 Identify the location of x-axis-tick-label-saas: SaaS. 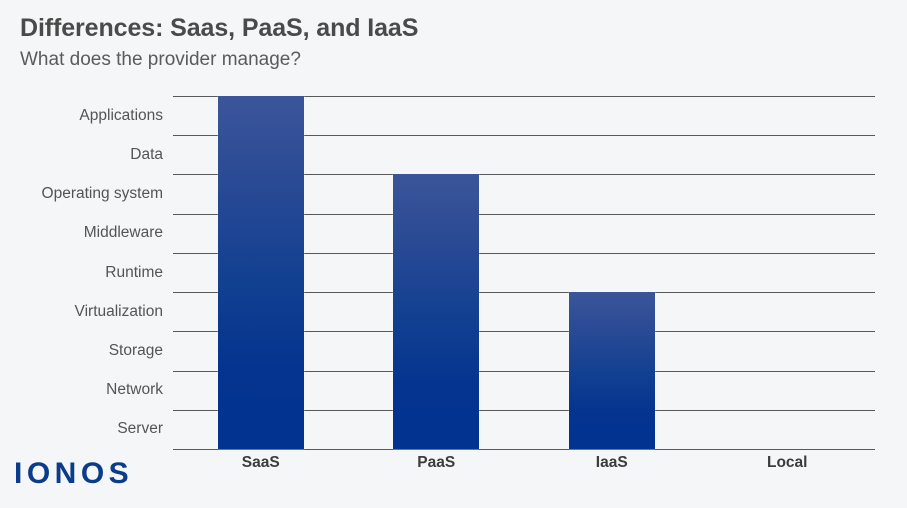
(260, 462).